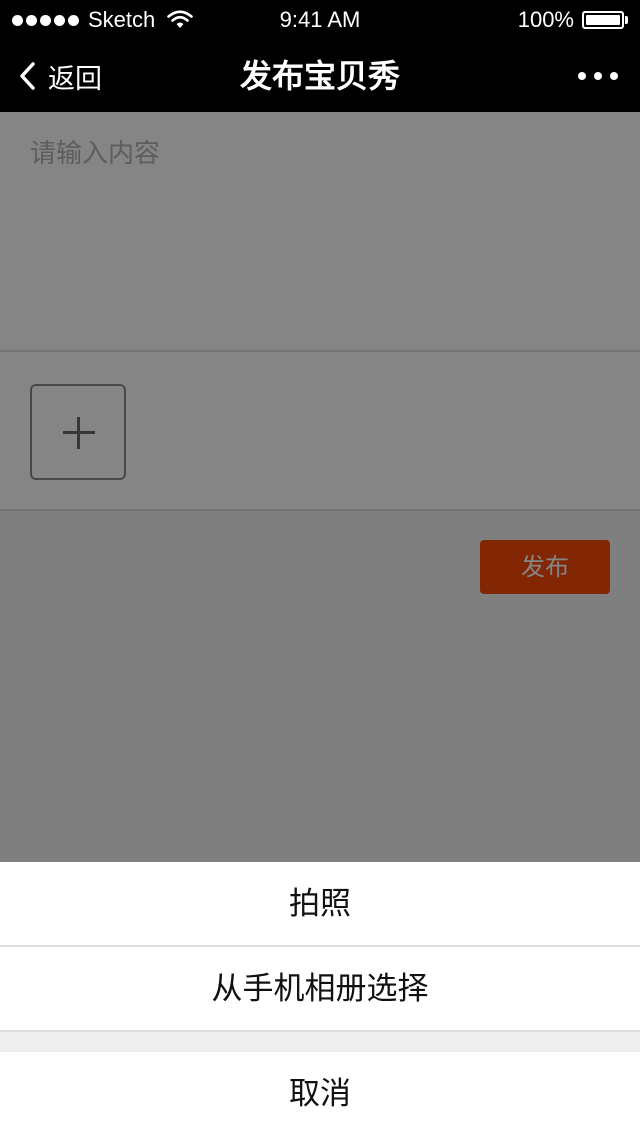 The image size is (640, 1136). I want to click on nav-bar: 返回 发布宝贝秀, so click(320, 76).